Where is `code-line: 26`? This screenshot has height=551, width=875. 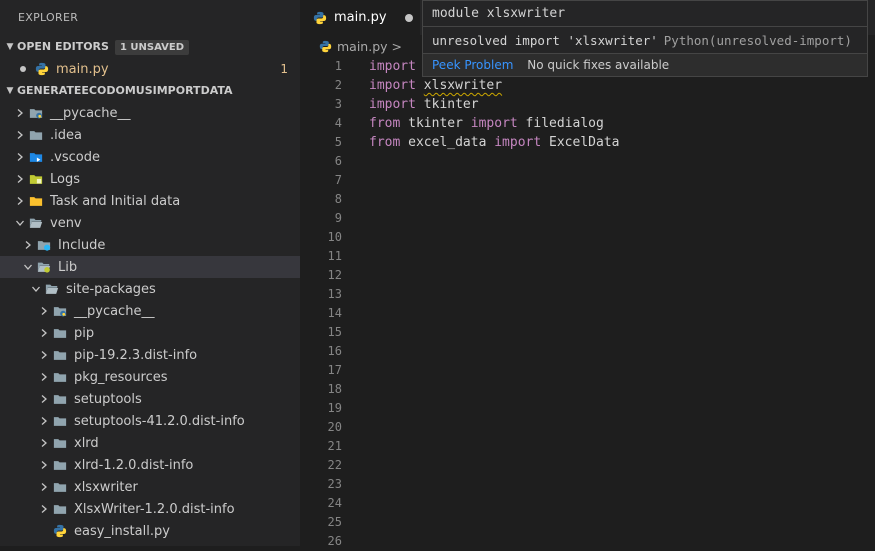
code-line: 26 is located at coordinates (587, 541).